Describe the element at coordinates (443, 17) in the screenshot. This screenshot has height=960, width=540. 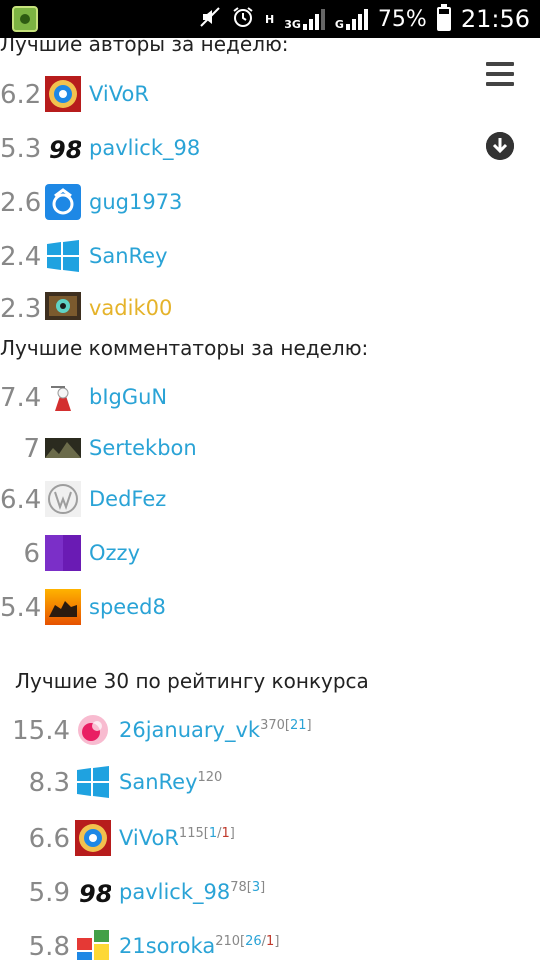
I see `battery-icon` at that location.